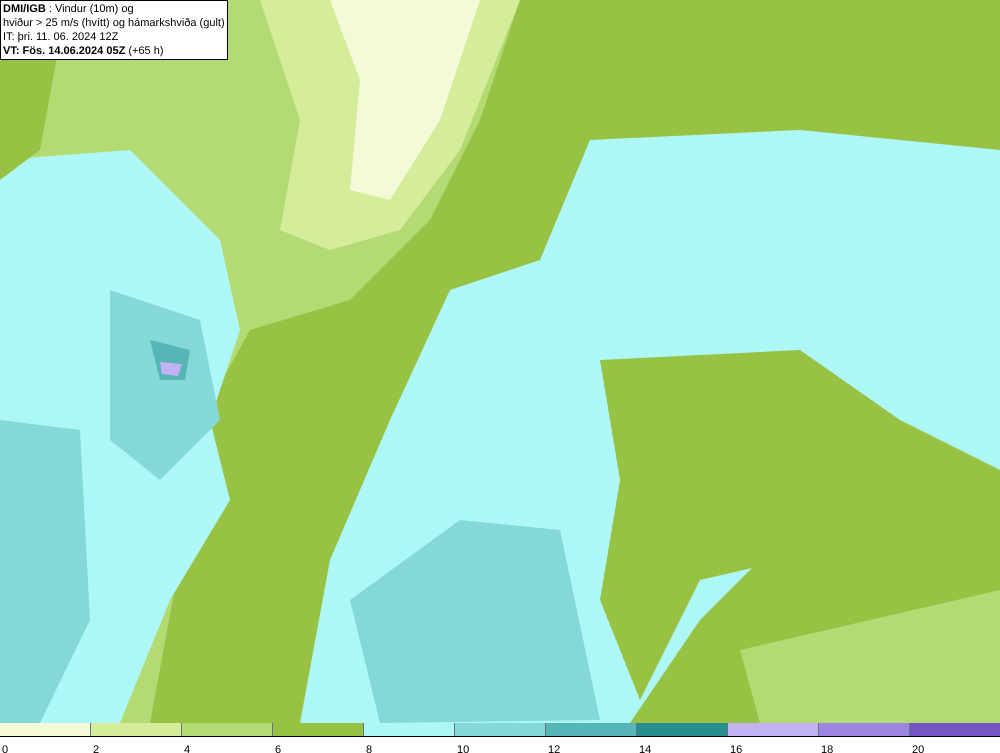  What do you see at coordinates (645, 748) in the screenshot?
I see `colorbar-label: 14` at bounding box center [645, 748].